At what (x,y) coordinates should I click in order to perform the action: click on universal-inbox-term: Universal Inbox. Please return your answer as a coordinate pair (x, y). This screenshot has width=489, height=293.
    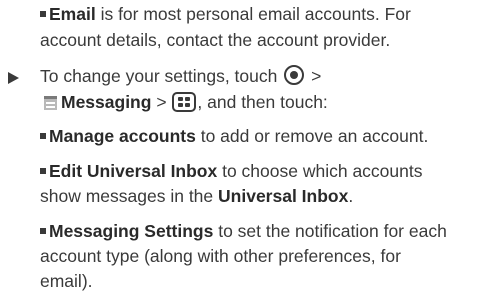
    Looking at the image, I should click on (283, 196).